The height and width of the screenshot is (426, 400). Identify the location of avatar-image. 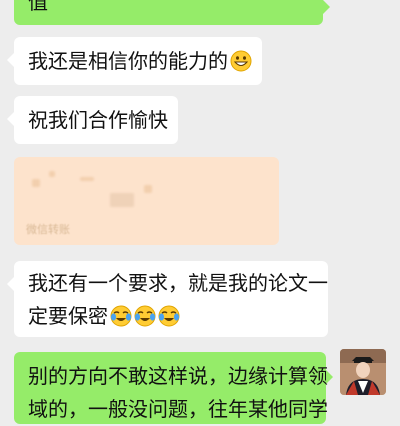
(363, 372).